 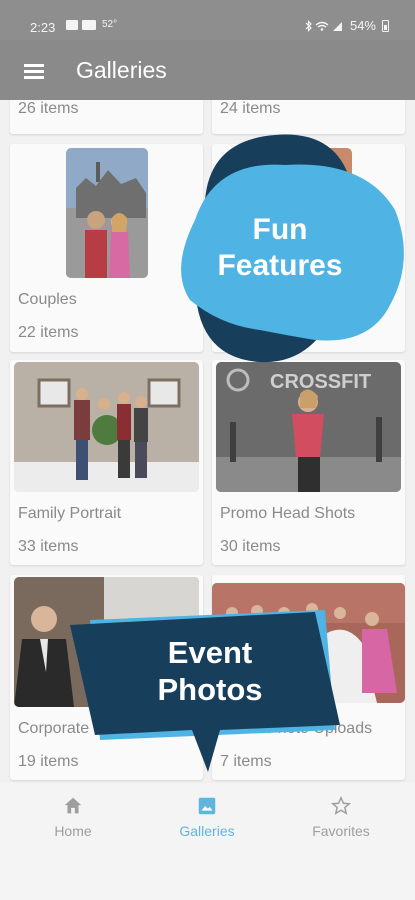 I want to click on gallery-count: 26 items, so click(x=48, y=108).